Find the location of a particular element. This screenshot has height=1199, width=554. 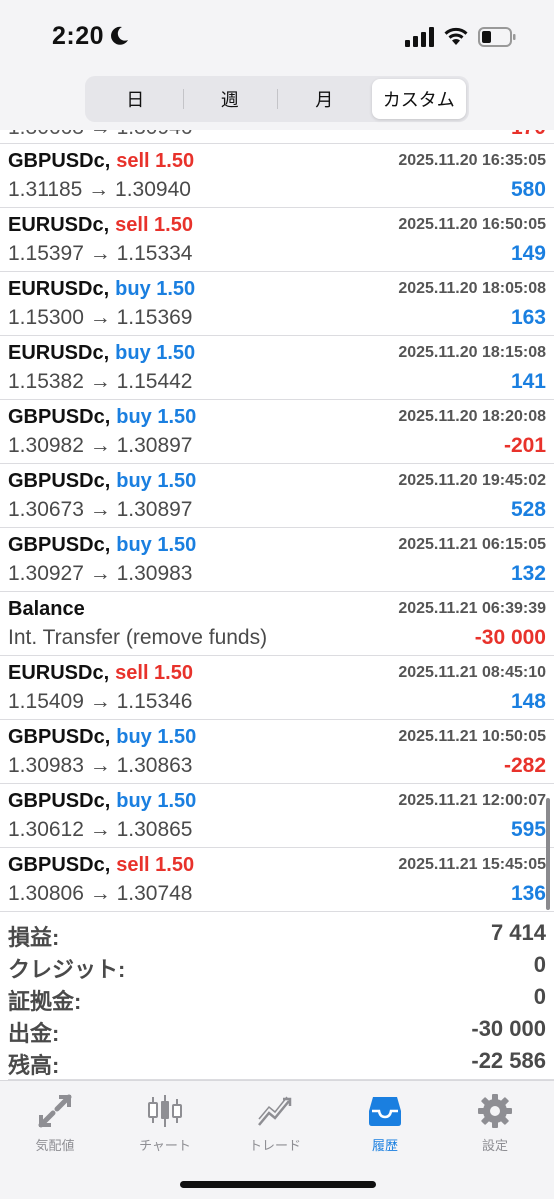

trade-datetime: 2025.11.21 06:39:39 is located at coordinates (472, 608).